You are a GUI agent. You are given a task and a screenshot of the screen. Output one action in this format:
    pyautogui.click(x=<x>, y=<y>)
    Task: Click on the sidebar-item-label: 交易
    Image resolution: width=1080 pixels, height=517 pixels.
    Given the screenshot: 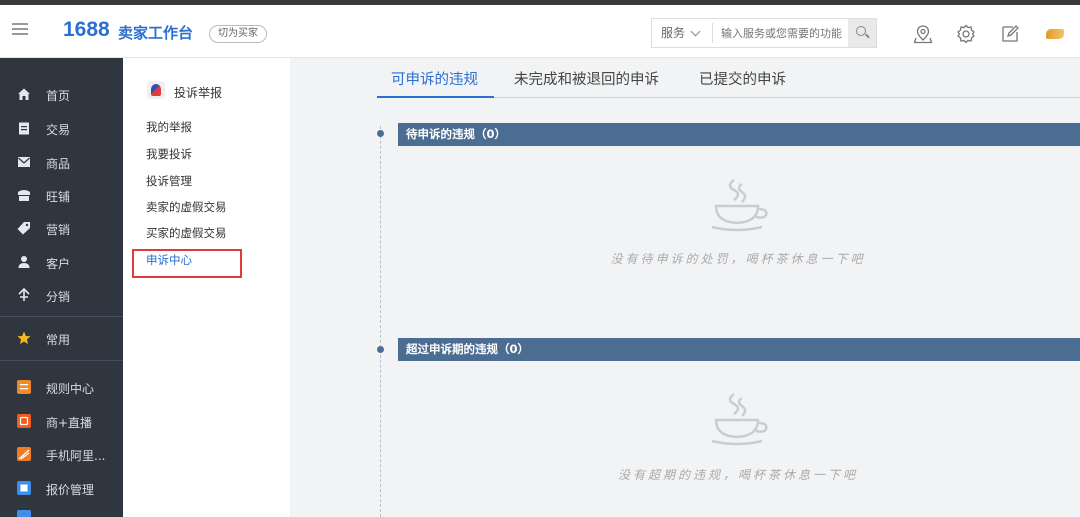 What is the action you would take?
    pyautogui.click(x=58, y=130)
    